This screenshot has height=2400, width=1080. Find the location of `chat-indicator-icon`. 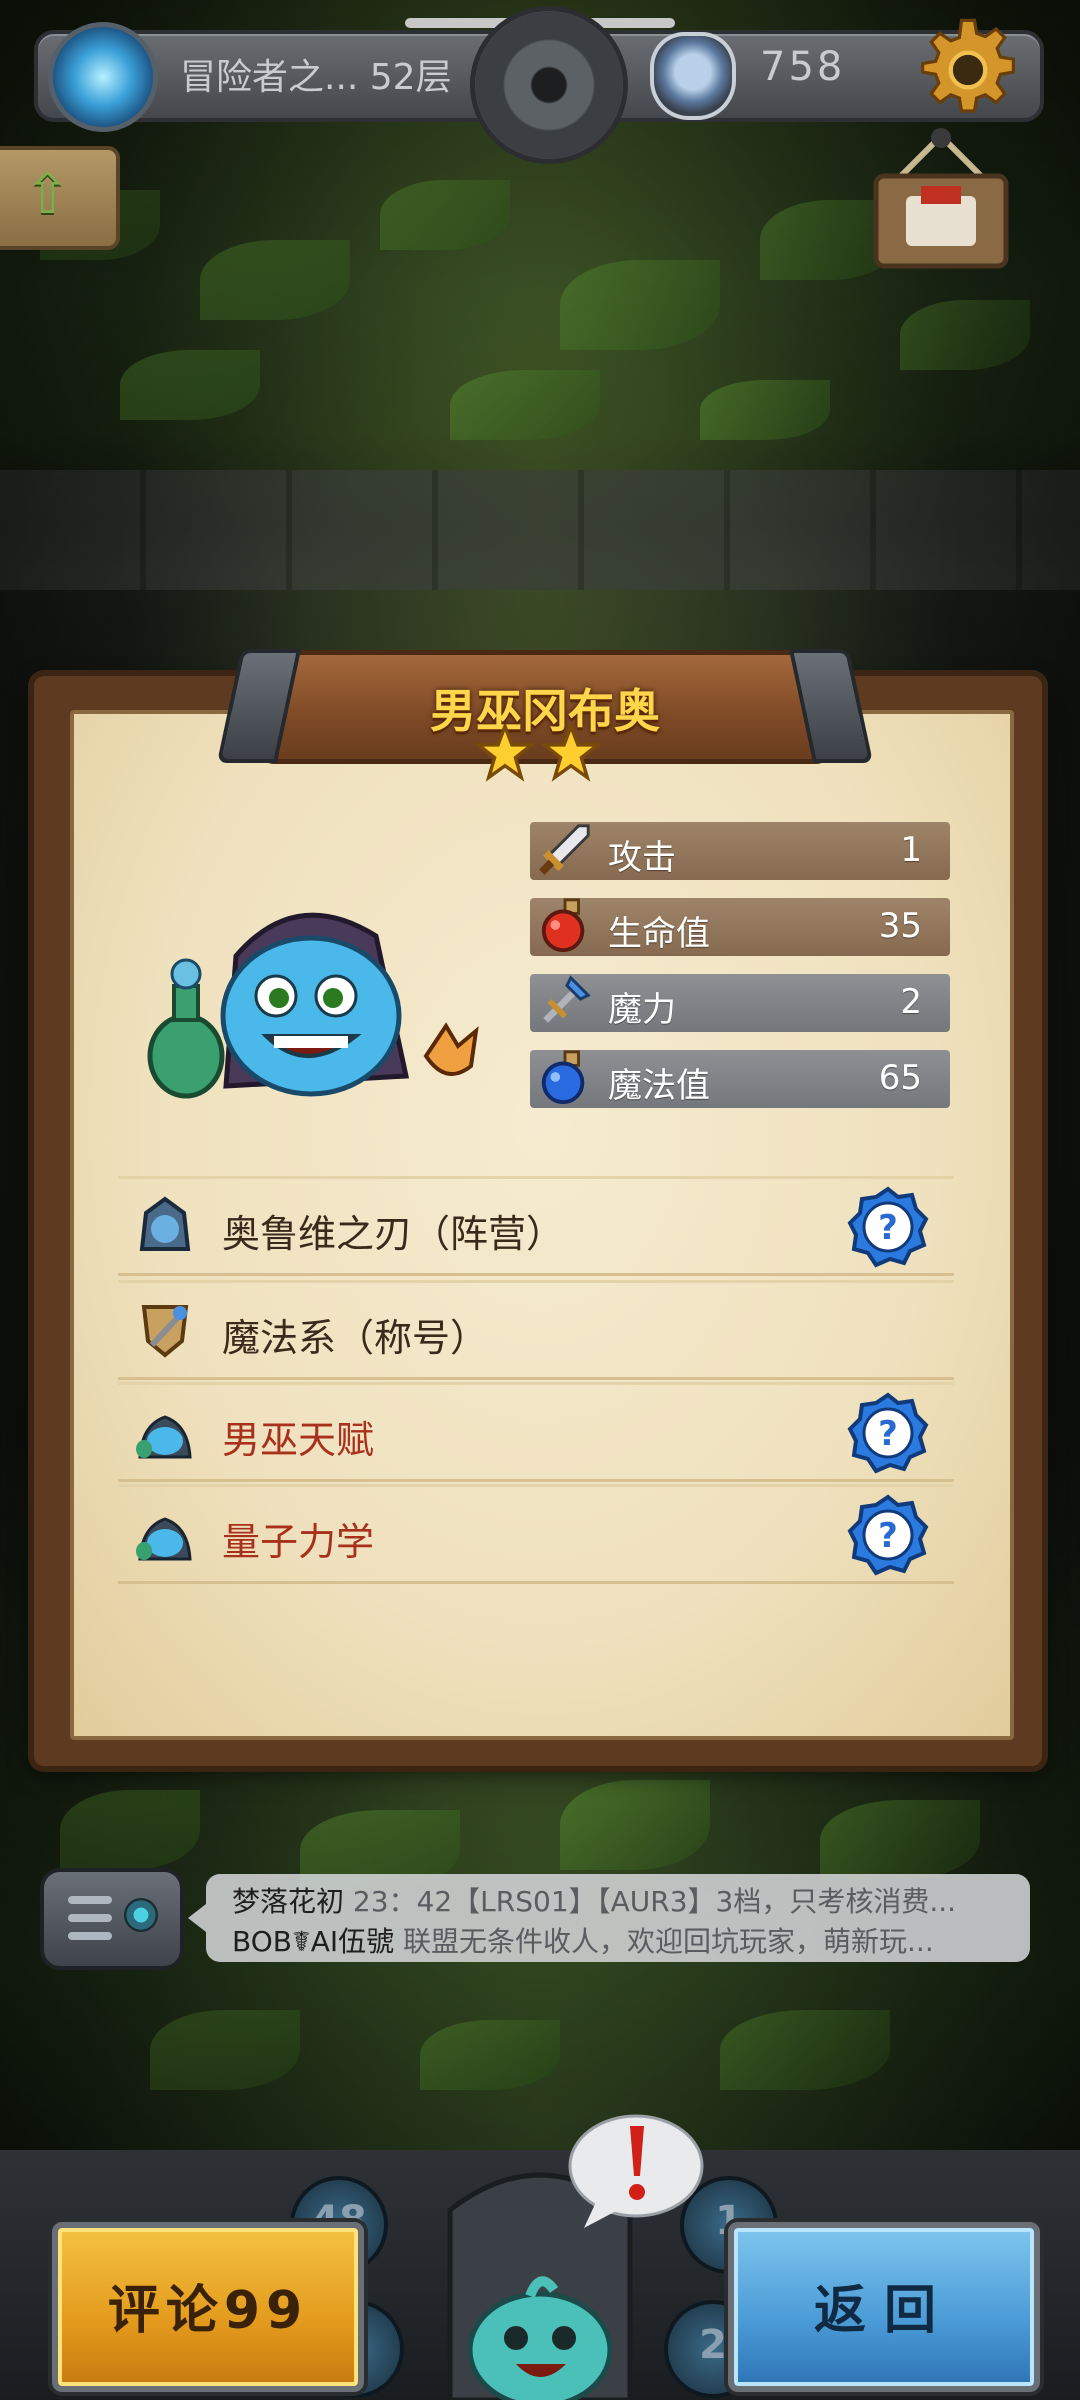

chat-indicator-icon is located at coordinates (141, 1915).